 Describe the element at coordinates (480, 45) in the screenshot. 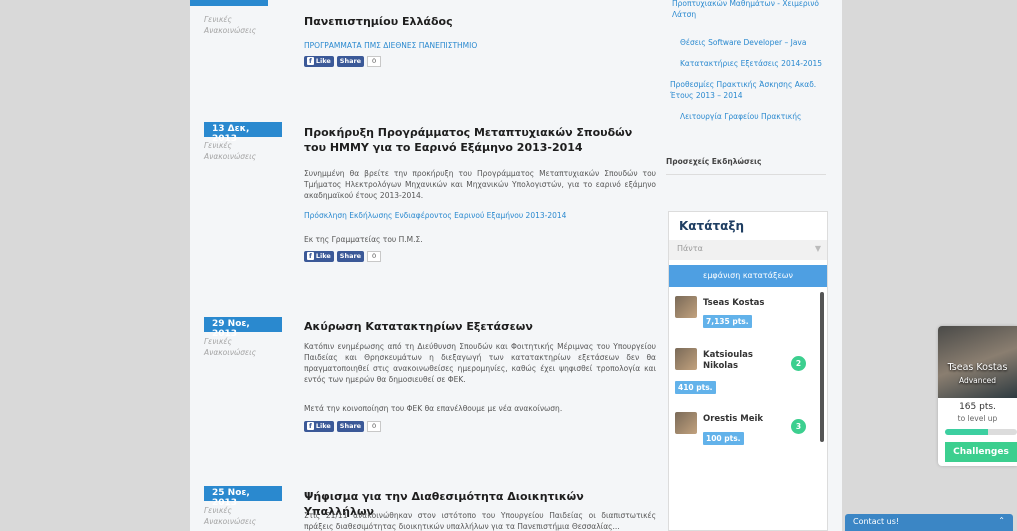

I see `post-link: ΠΡΟΓΡΑΜΜΑΤΑ ΠΜΣ ΔΙΕΘΝΕΣ ΠΑΝΕΠΙΣΤΗΜΙΟ` at that location.